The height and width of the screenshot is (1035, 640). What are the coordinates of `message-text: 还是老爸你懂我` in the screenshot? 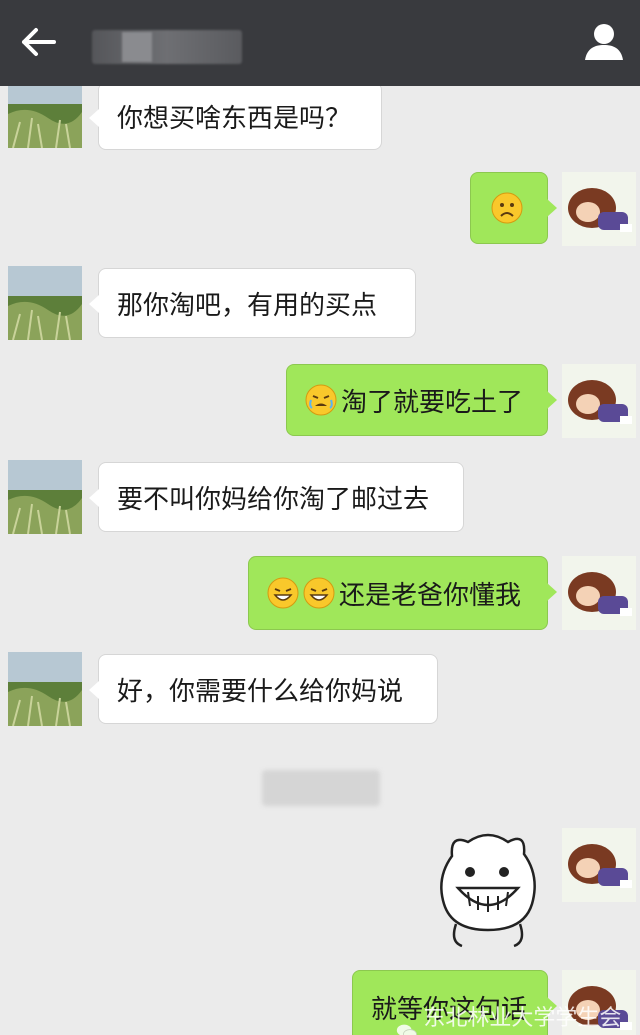 It's located at (430, 595).